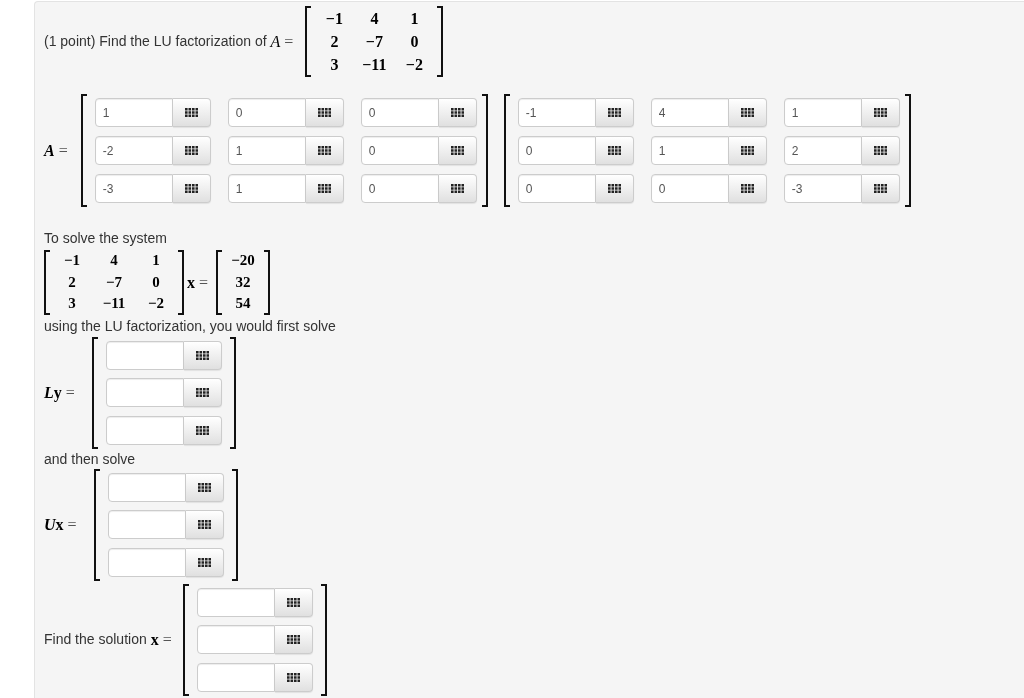  I want to click on vector-entry: −20, so click(243, 260).